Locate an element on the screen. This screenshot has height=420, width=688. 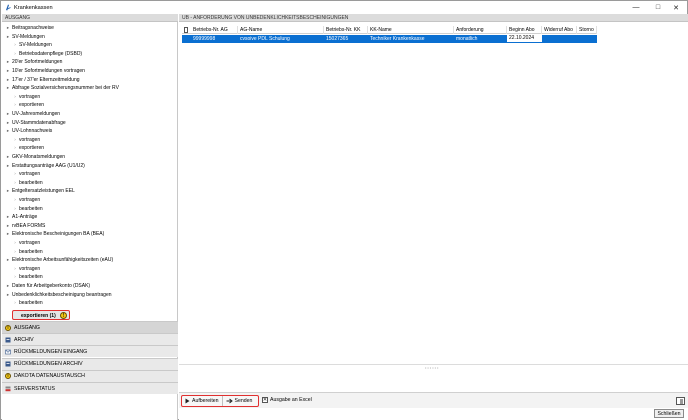
column-header: Betriebs-Nr. AG is located at coordinates (214, 30).